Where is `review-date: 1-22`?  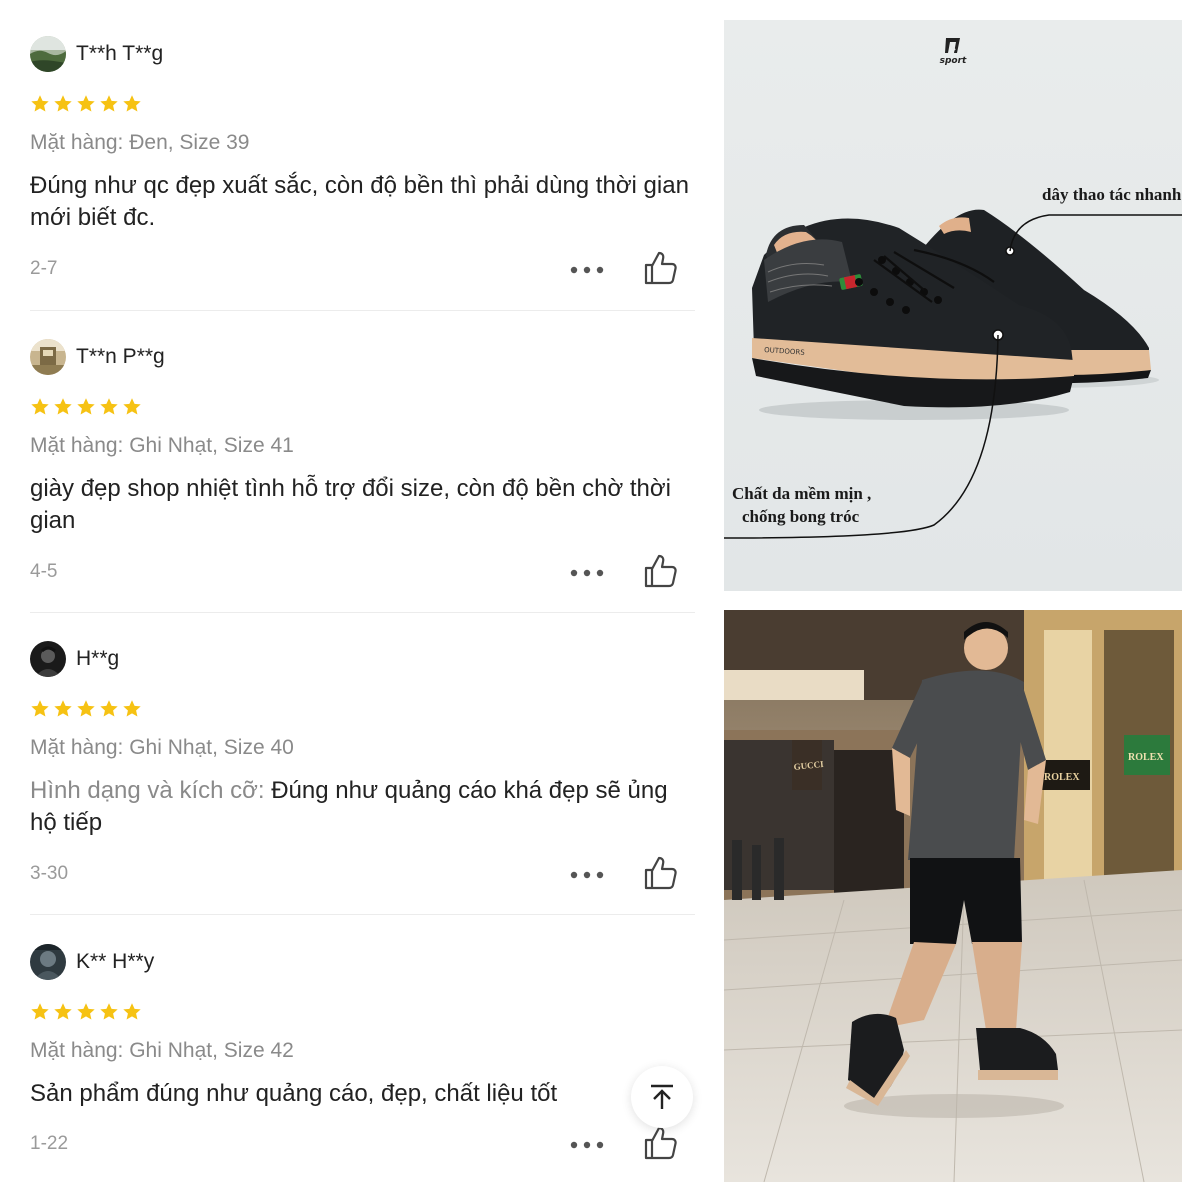 review-date: 1-22 is located at coordinates (49, 1143).